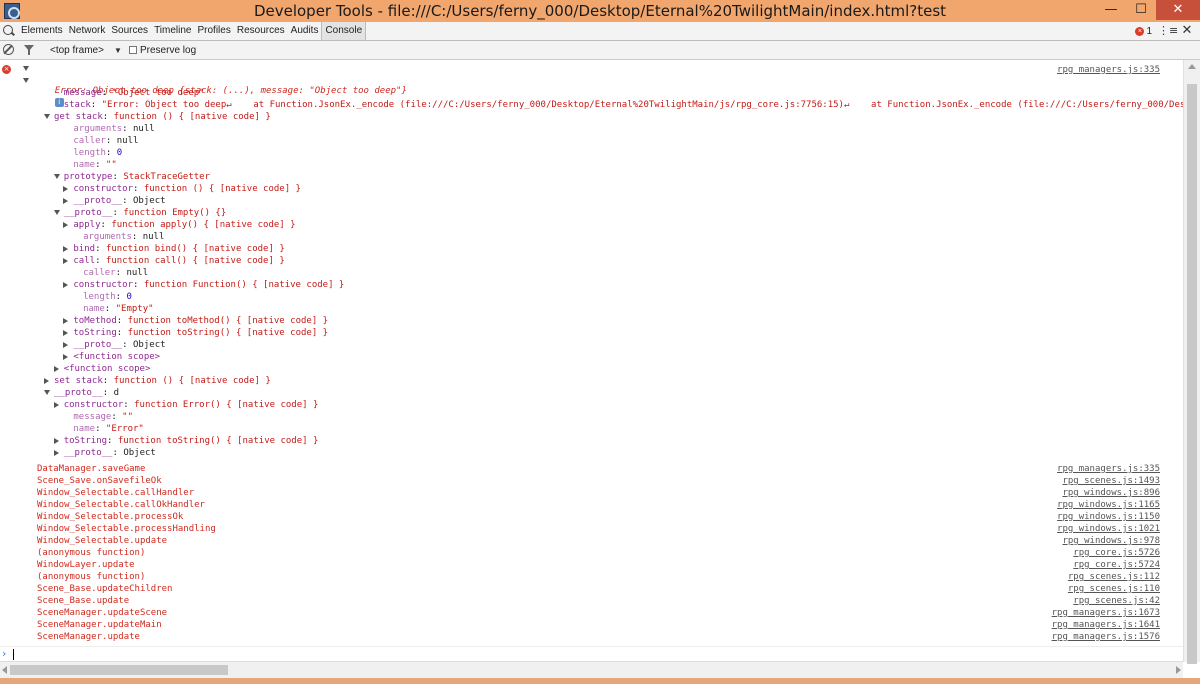 The image size is (1200, 684). What do you see at coordinates (1108, 469) in the screenshot?
I see `stack-frame-source-link: rpg_managers.js:335` at bounding box center [1108, 469].